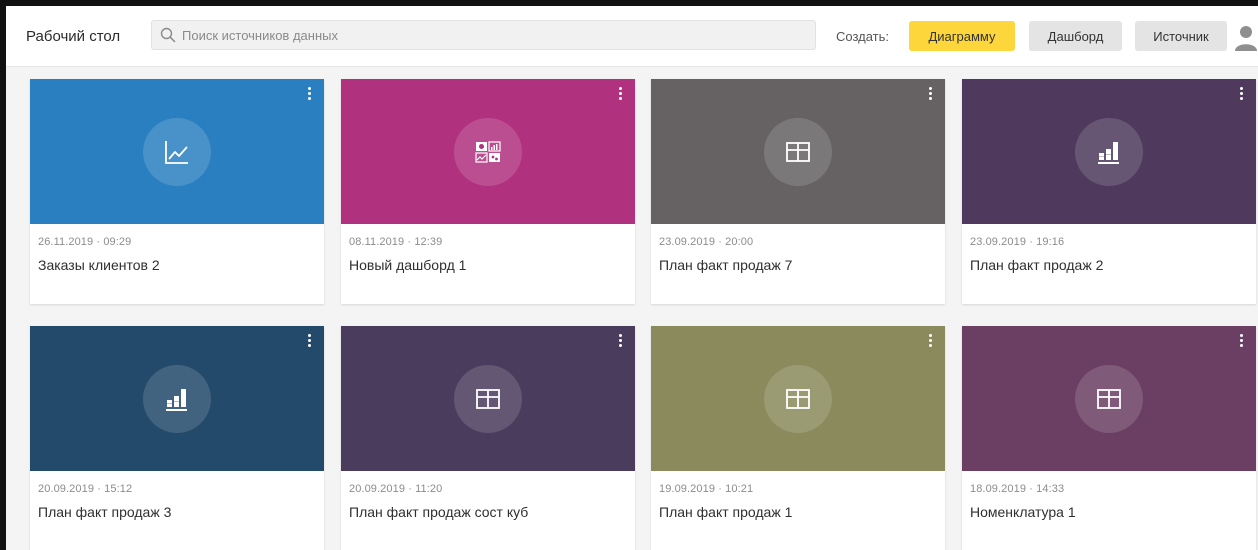 The width and height of the screenshot is (1258, 550). I want to click on report-card: 23.09.2019 · 20:00 План факт продаж 7, so click(798, 191).